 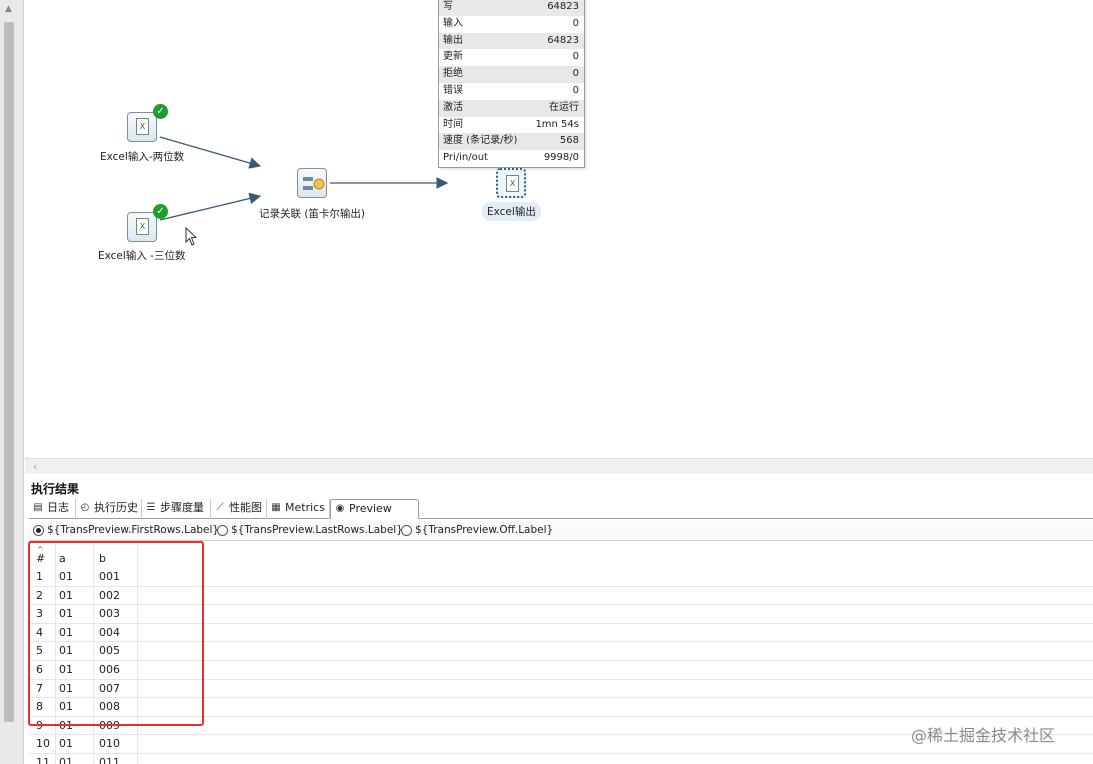 What do you see at coordinates (477, 530) in the screenshot?
I see `radio-off: ${TransPreview.Off.Label}` at bounding box center [477, 530].